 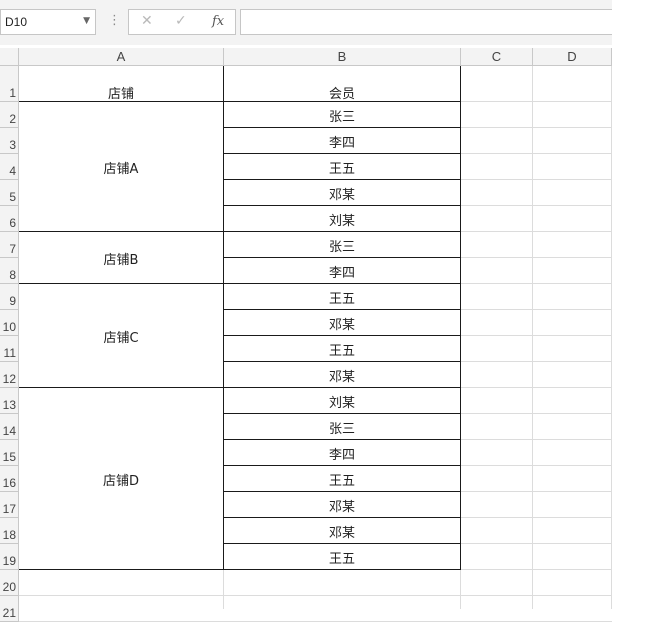 What do you see at coordinates (120, 94) in the screenshot?
I see `cell-text: 店铺` at bounding box center [120, 94].